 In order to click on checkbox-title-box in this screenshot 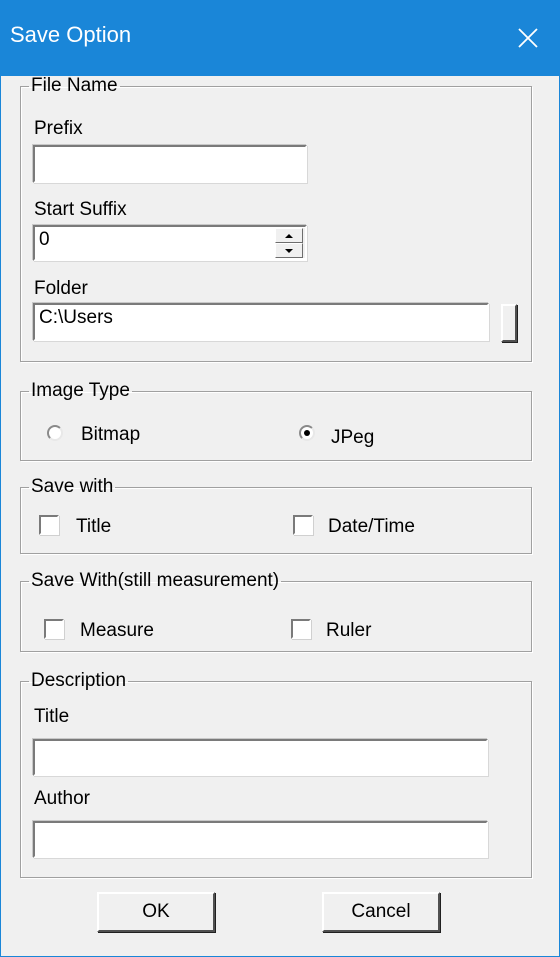, I will do `click(49, 525)`.